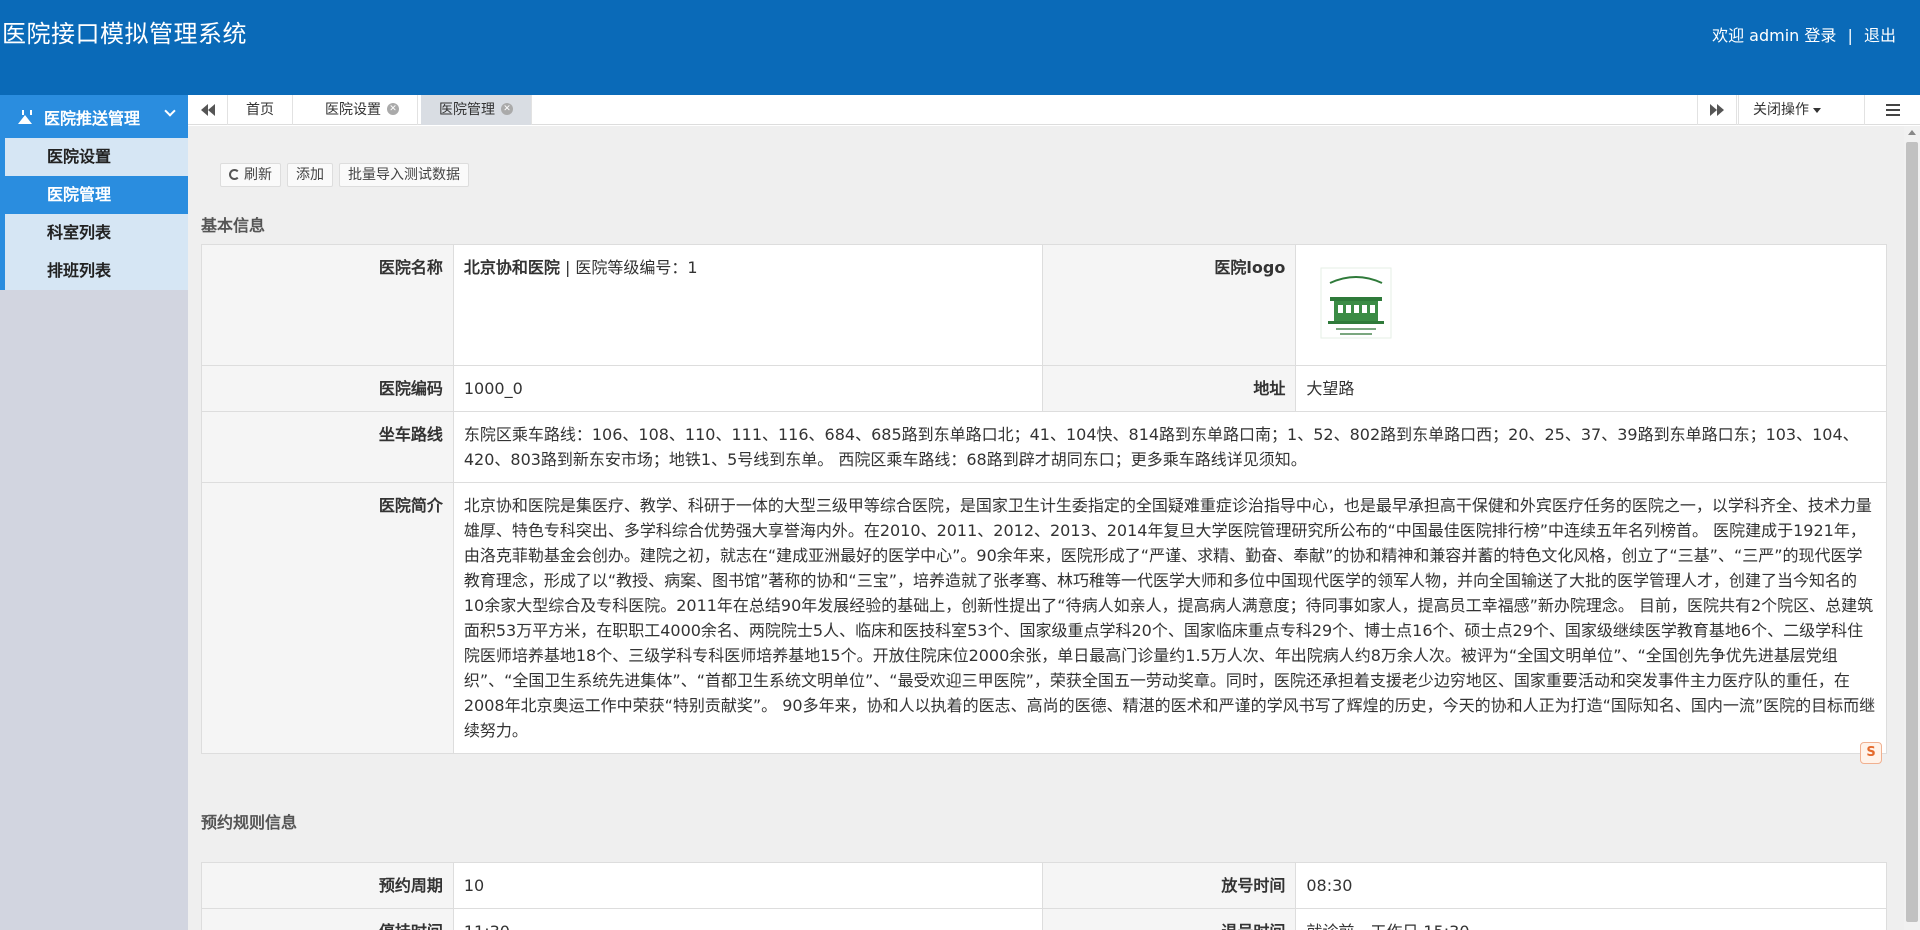 Image resolution: width=1920 pixels, height=930 pixels. Describe the element at coordinates (1912, 532) in the screenshot. I see `scrollbar-thumb` at that location.